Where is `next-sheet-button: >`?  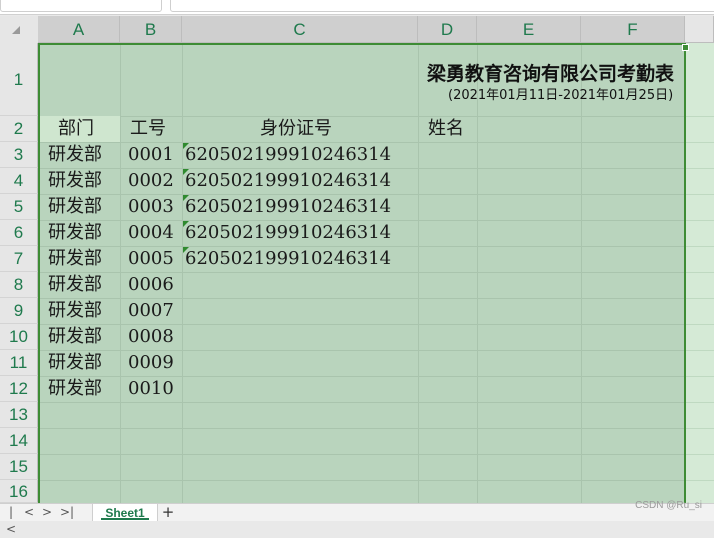 next-sheet-button: > is located at coordinates (47, 512).